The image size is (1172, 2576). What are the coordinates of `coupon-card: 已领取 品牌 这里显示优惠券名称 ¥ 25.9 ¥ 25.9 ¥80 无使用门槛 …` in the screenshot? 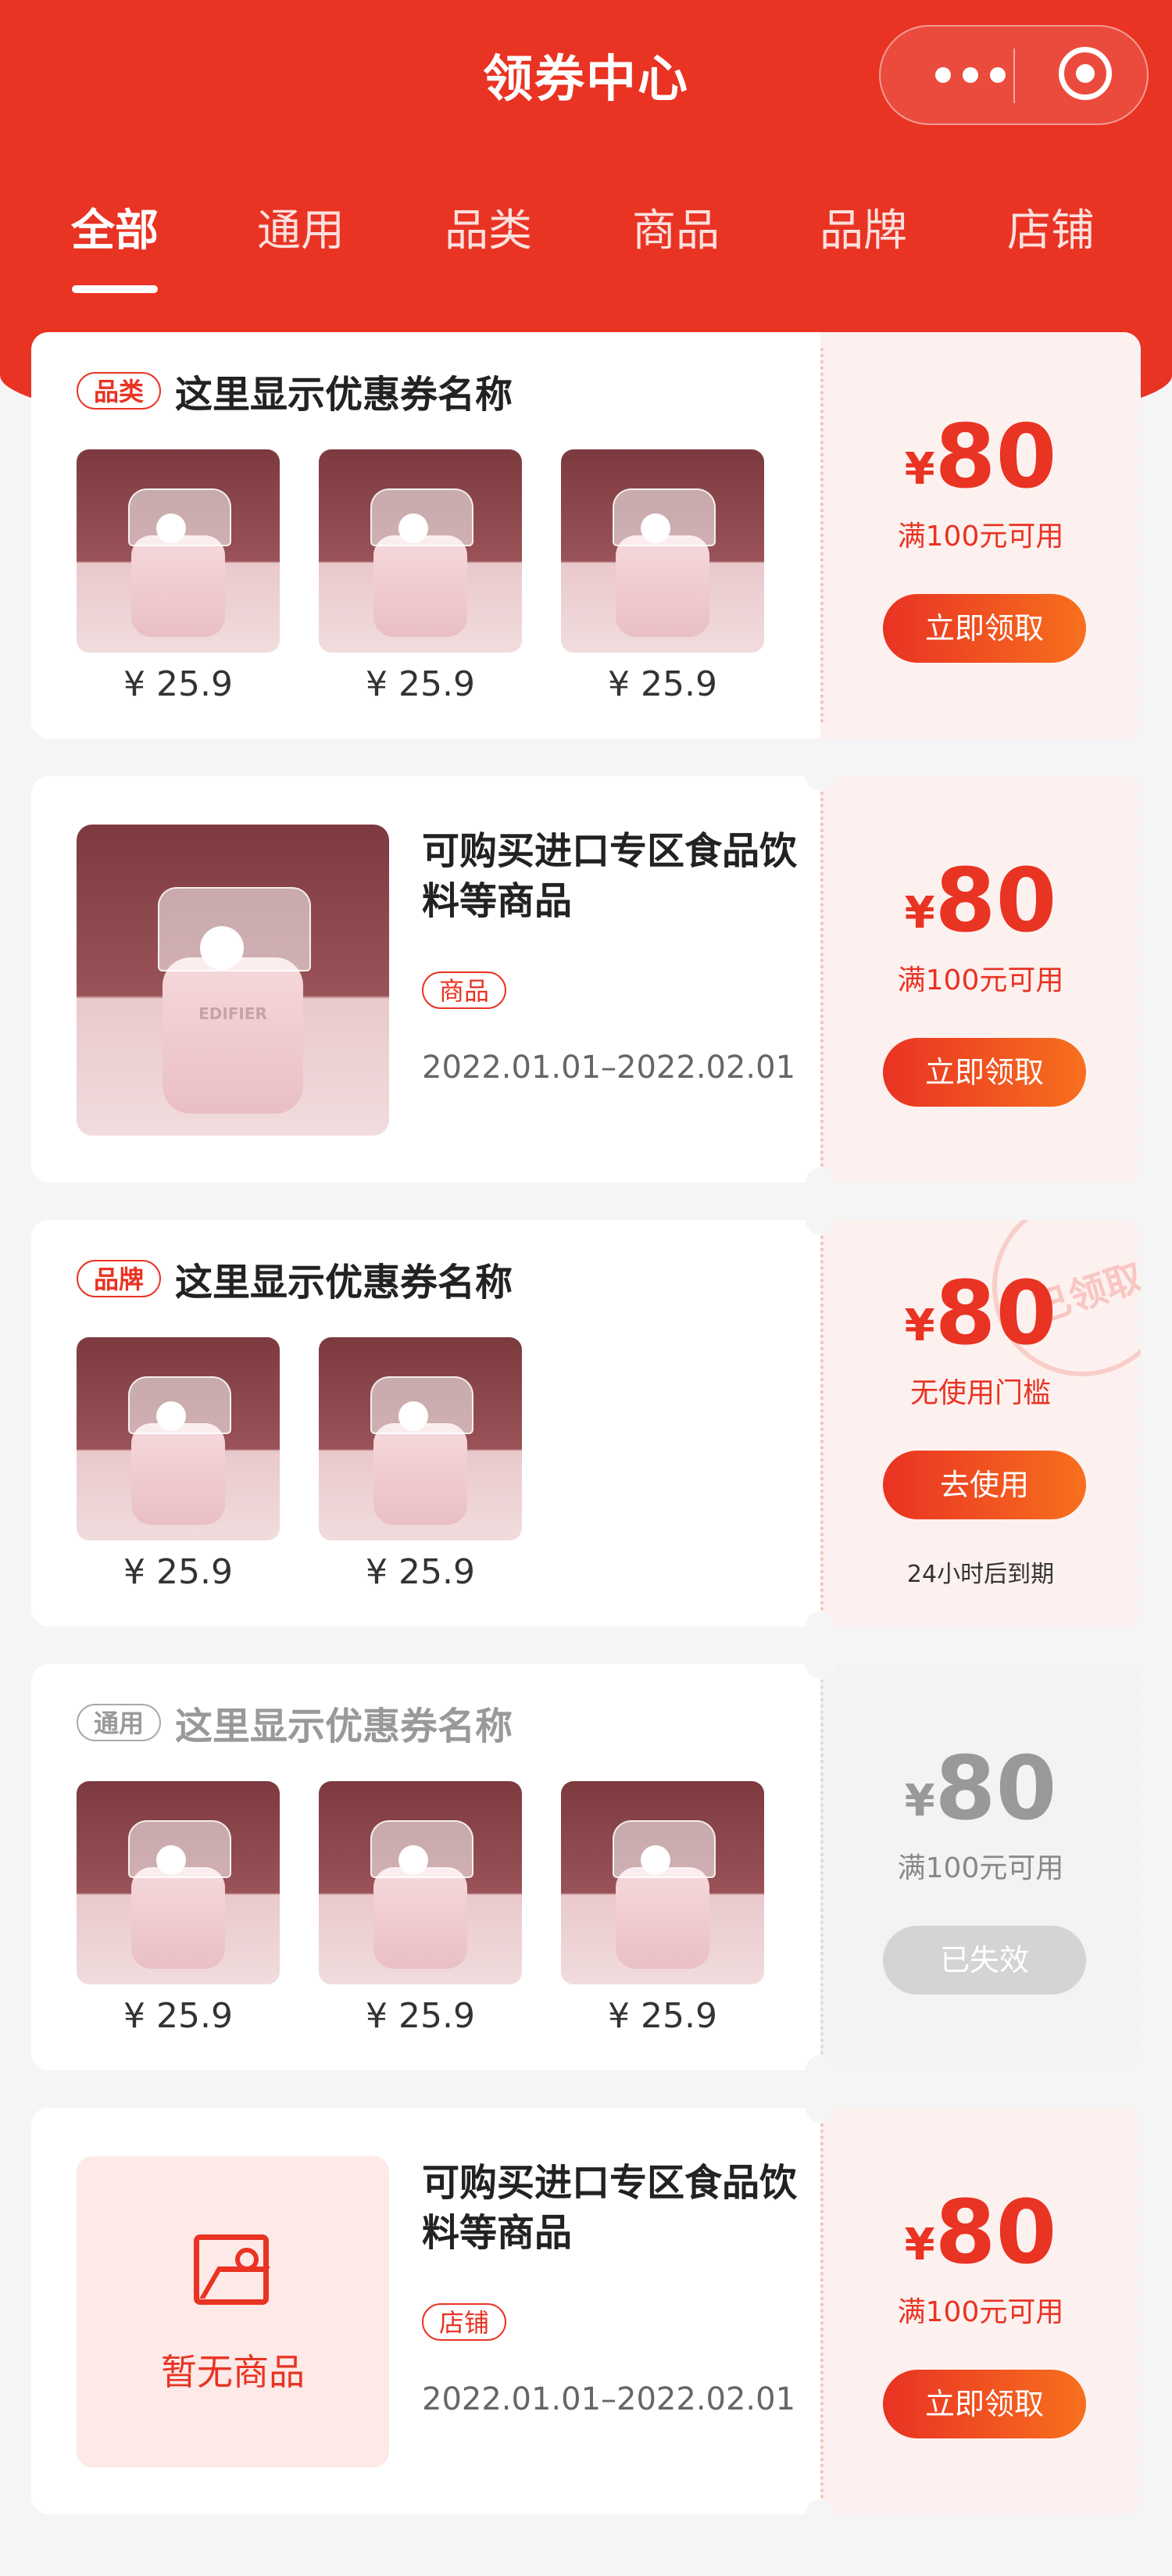 It's located at (586, 1423).